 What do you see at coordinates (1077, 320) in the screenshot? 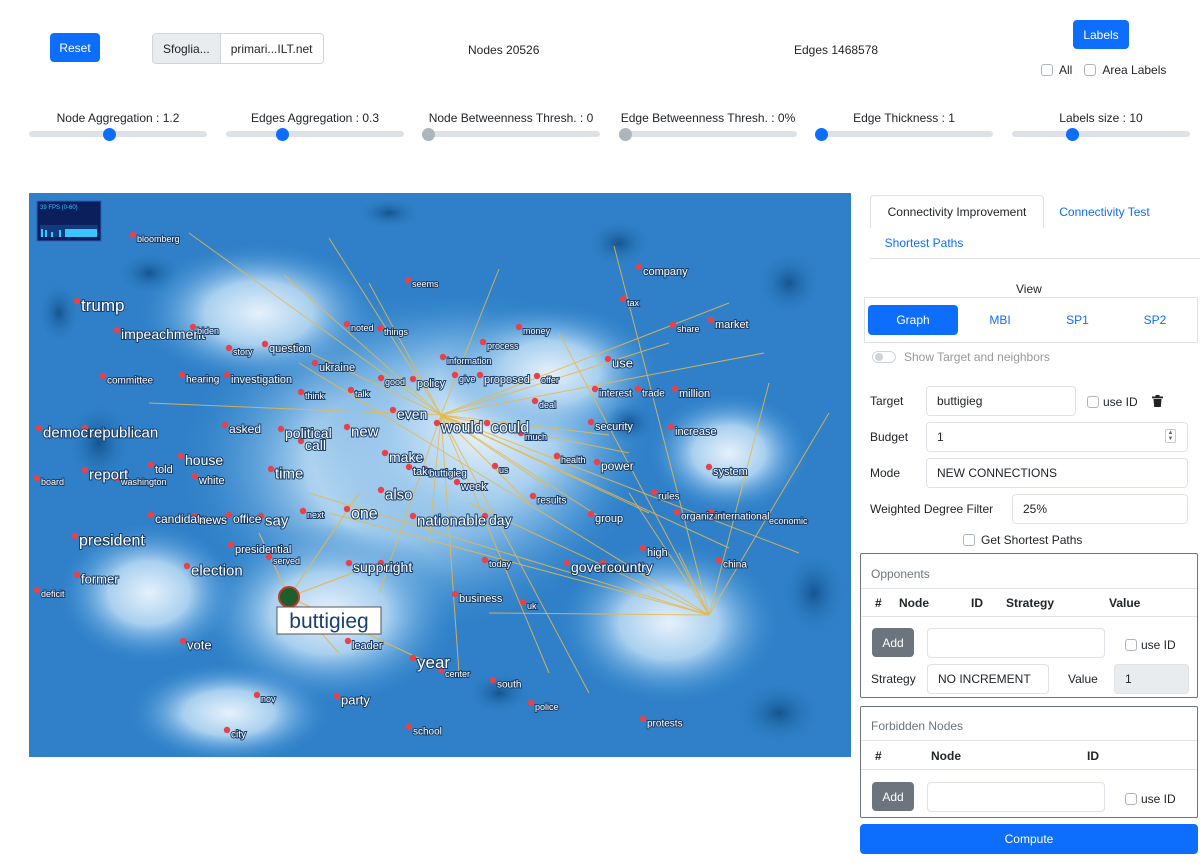
I see `view-tab-sp1: SP1` at bounding box center [1077, 320].